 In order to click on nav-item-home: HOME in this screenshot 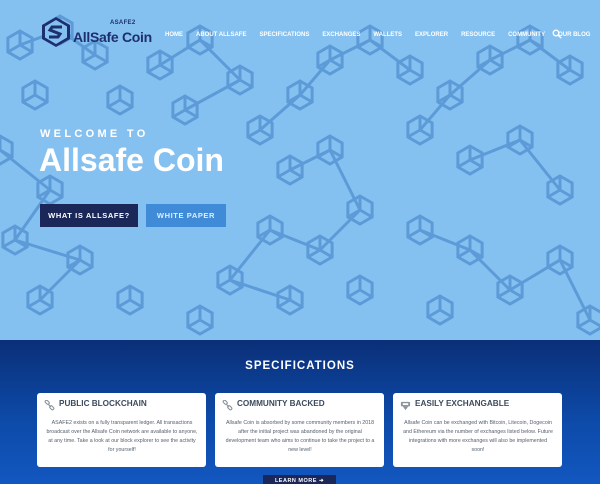, I will do `click(174, 35)`.